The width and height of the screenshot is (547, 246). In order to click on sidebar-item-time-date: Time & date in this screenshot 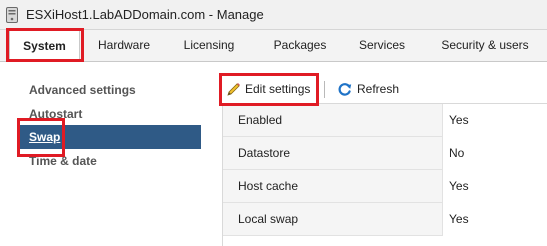, I will do `click(110, 161)`.